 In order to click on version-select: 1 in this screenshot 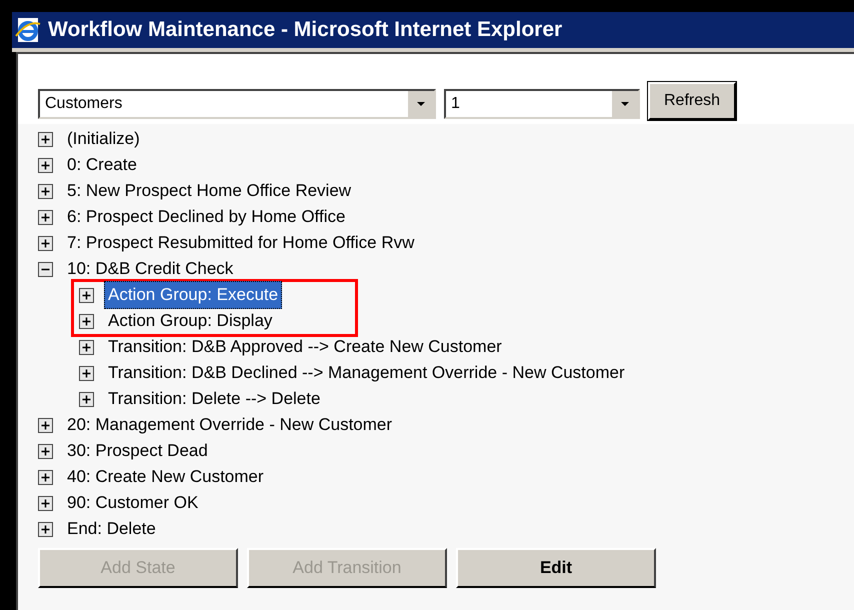, I will do `click(542, 104)`.